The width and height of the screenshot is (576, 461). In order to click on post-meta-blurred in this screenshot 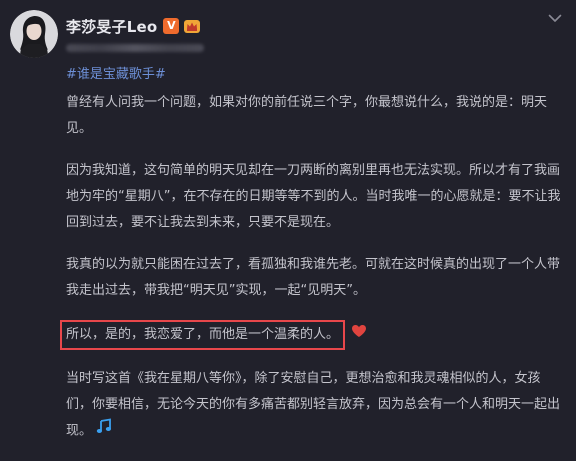, I will do `click(136, 48)`.